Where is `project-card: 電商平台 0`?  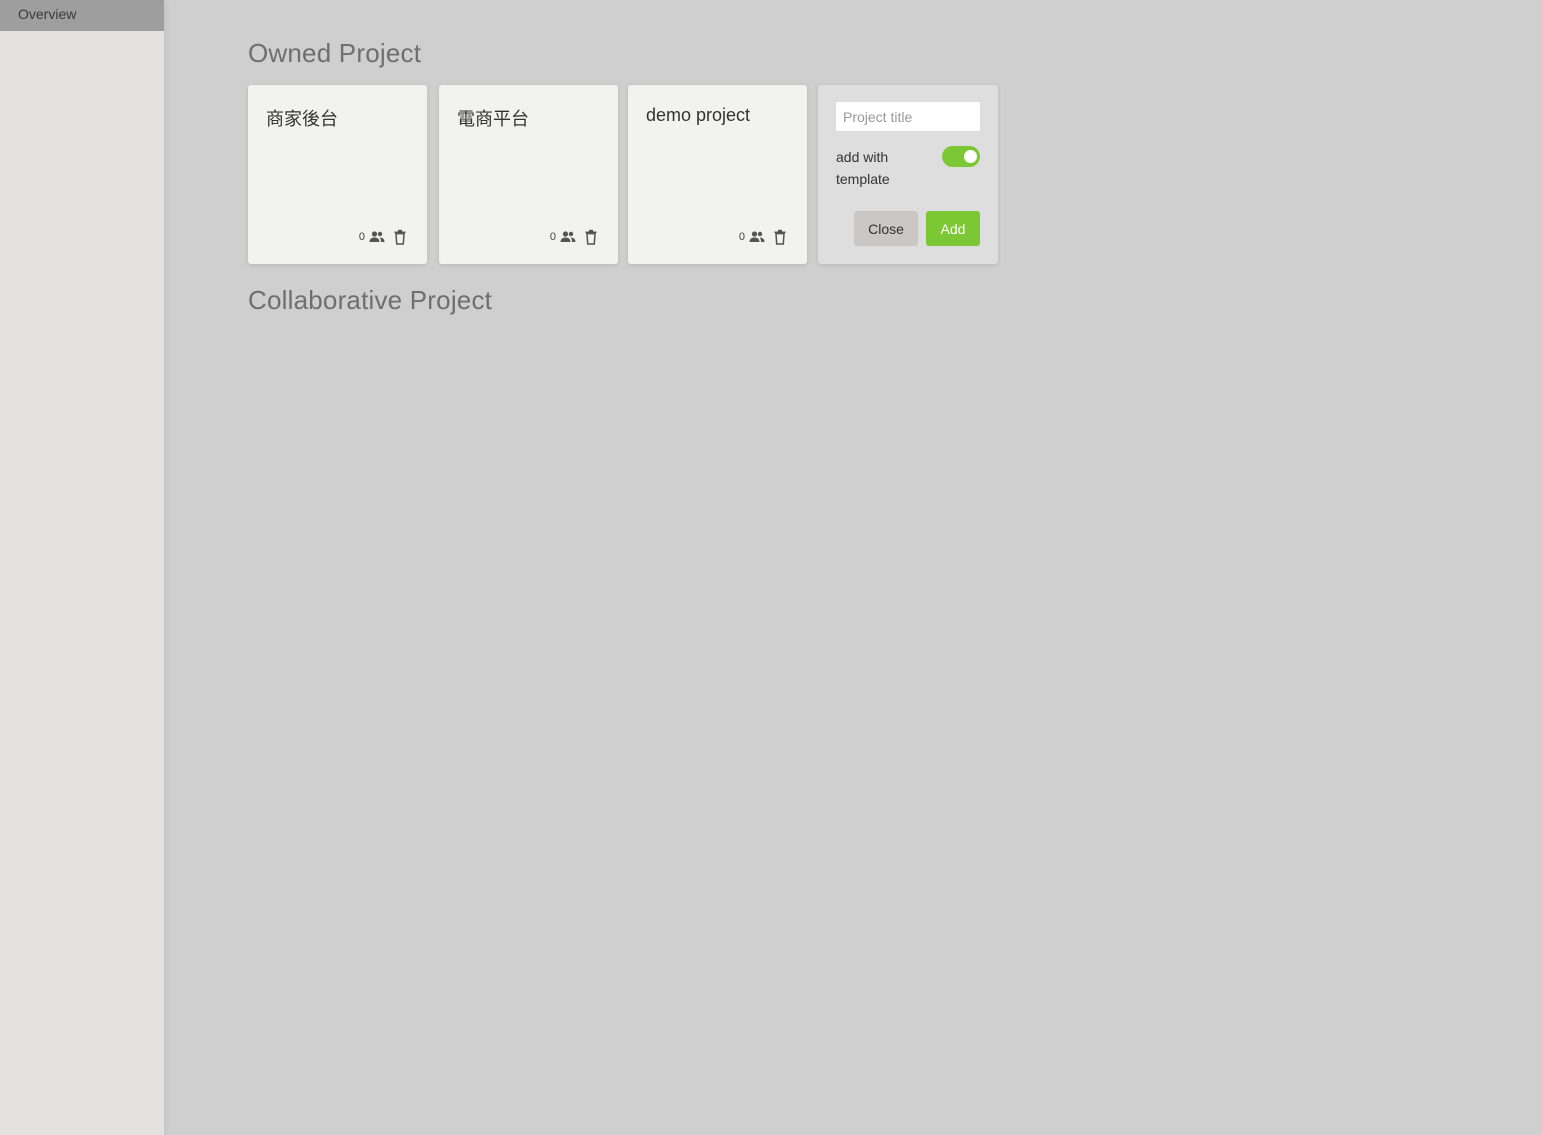 project-card: 電商平台 0 is located at coordinates (528, 174).